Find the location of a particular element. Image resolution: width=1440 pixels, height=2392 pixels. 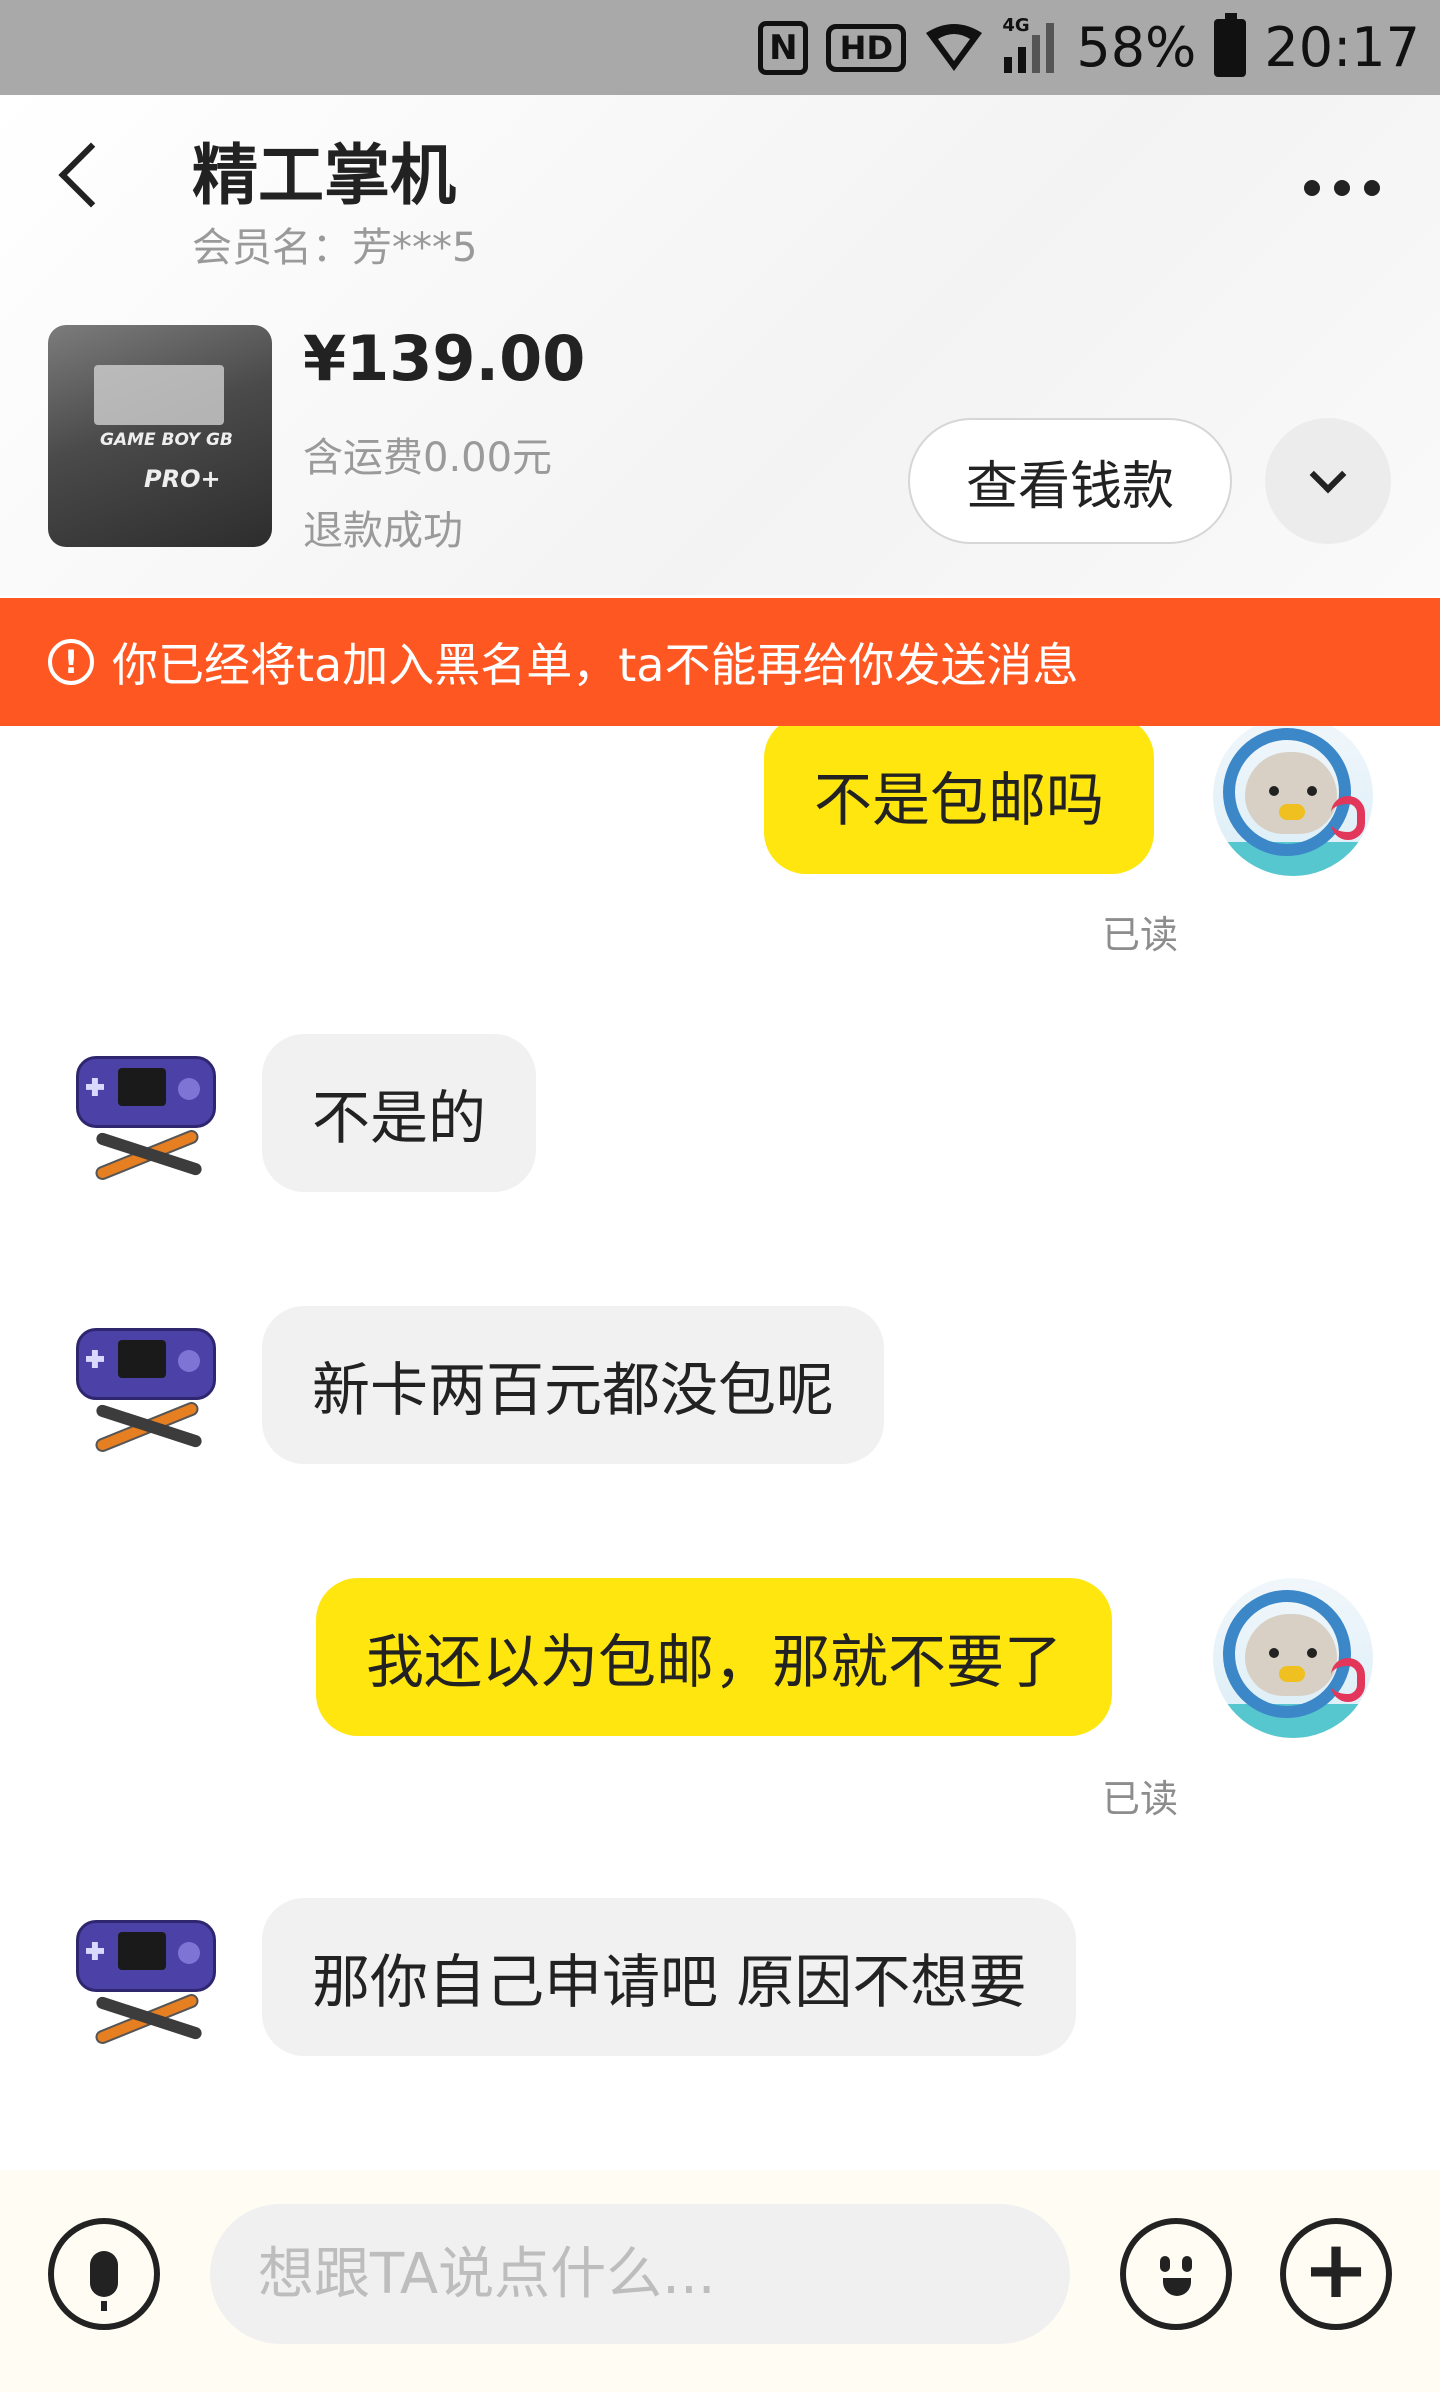

status-icons: N HD 4G 58% 20:17 is located at coordinates (1089, 47).